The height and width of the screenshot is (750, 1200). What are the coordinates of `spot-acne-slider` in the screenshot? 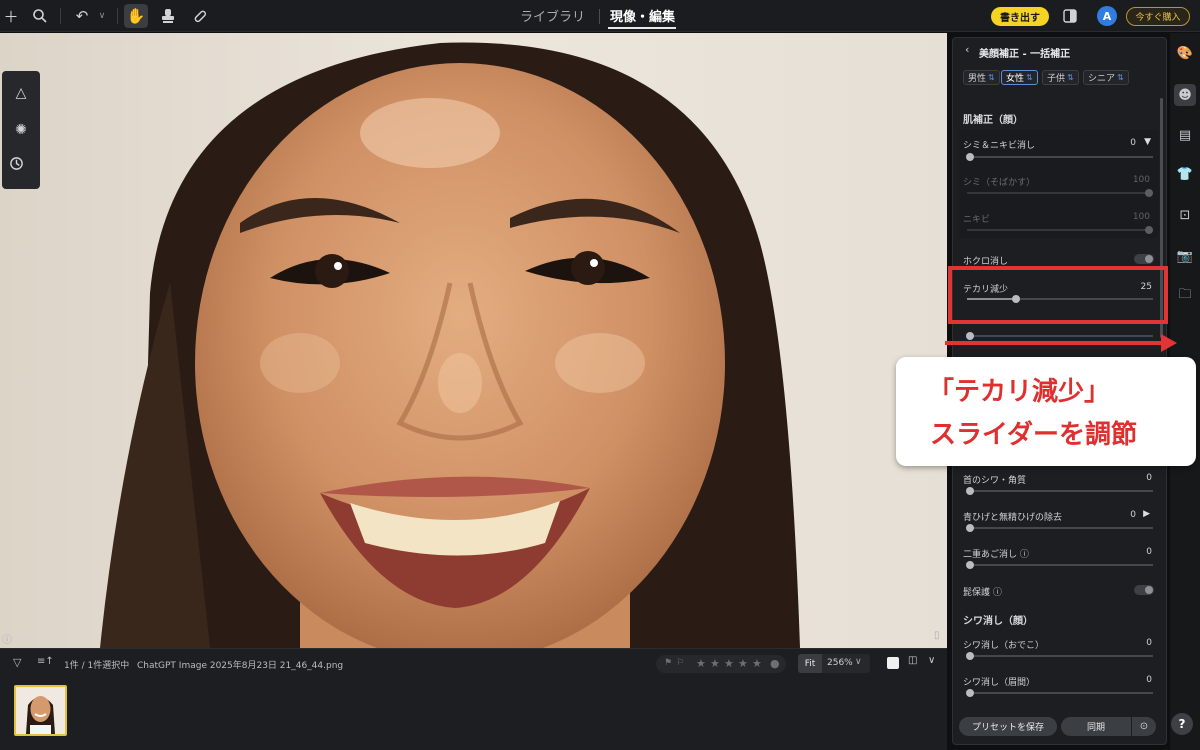 It's located at (1059, 157).